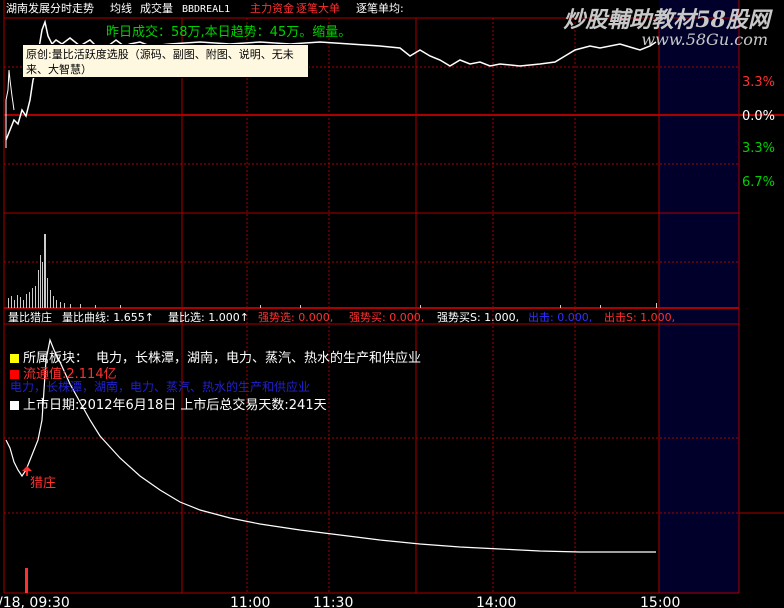 This screenshot has width=784, height=608. What do you see at coordinates (639, 317) in the screenshot?
I see `indicator-attack-s: 出击S: 1.000,` at bounding box center [639, 317].